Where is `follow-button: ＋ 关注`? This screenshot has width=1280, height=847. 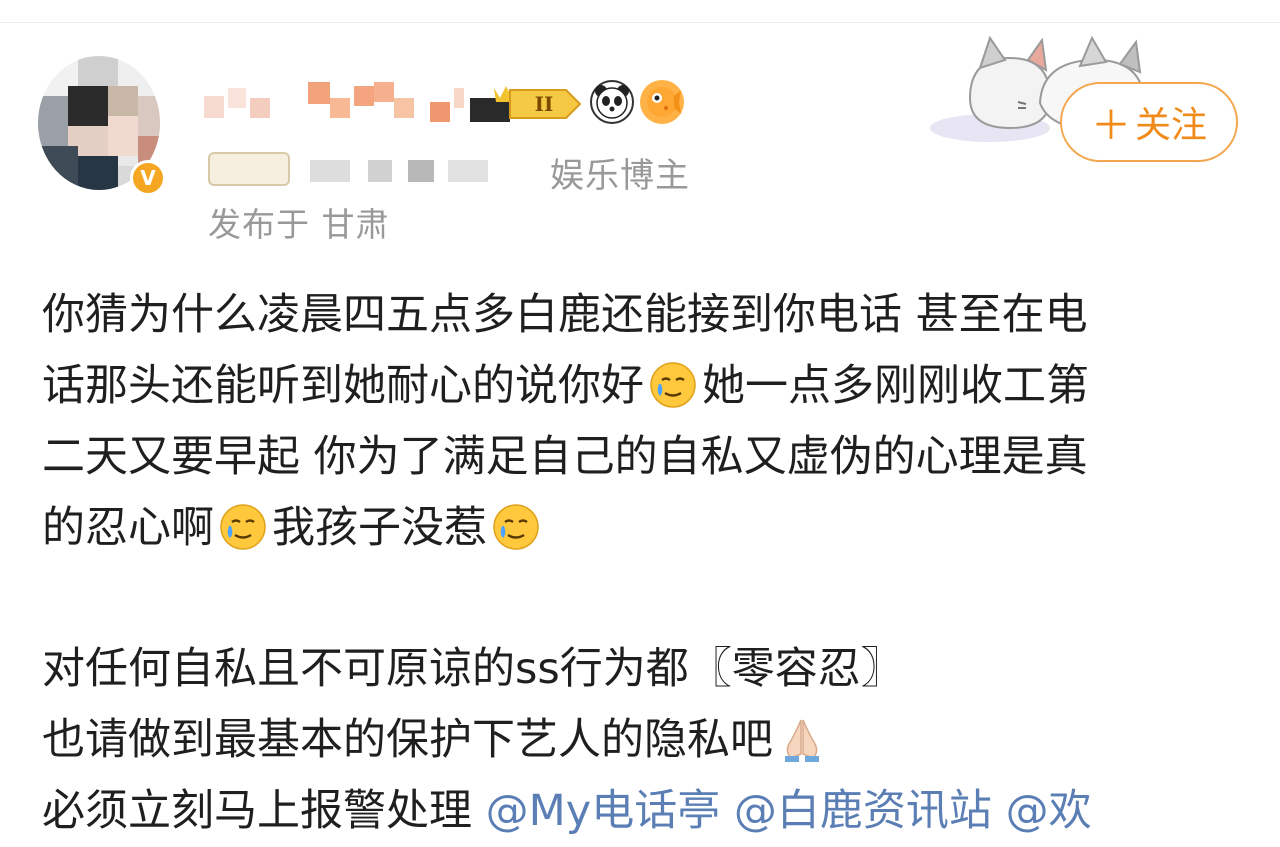
follow-button: ＋ 关注 is located at coordinates (1149, 122).